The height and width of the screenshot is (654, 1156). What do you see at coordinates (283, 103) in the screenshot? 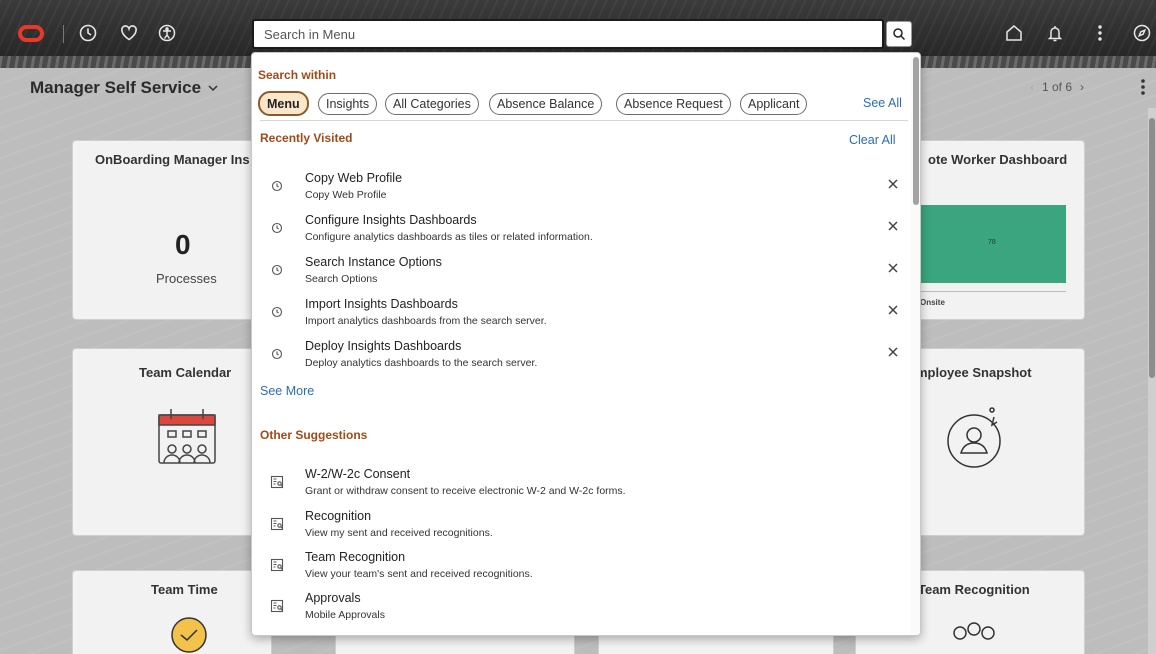
I see `chip-menu: Menu` at bounding box center [283, 103].